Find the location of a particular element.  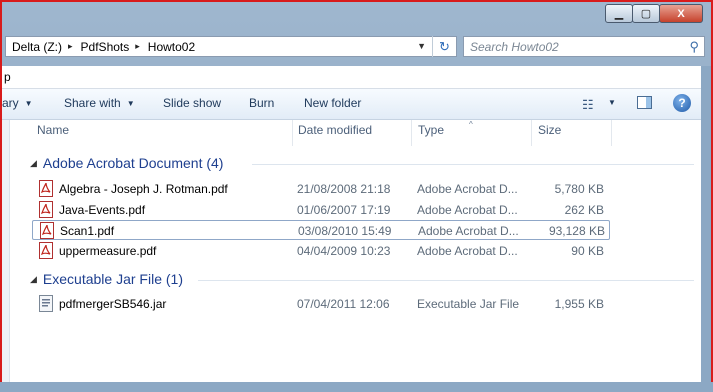

view-options-icon: ☷ is located at coordinates (588, 105).